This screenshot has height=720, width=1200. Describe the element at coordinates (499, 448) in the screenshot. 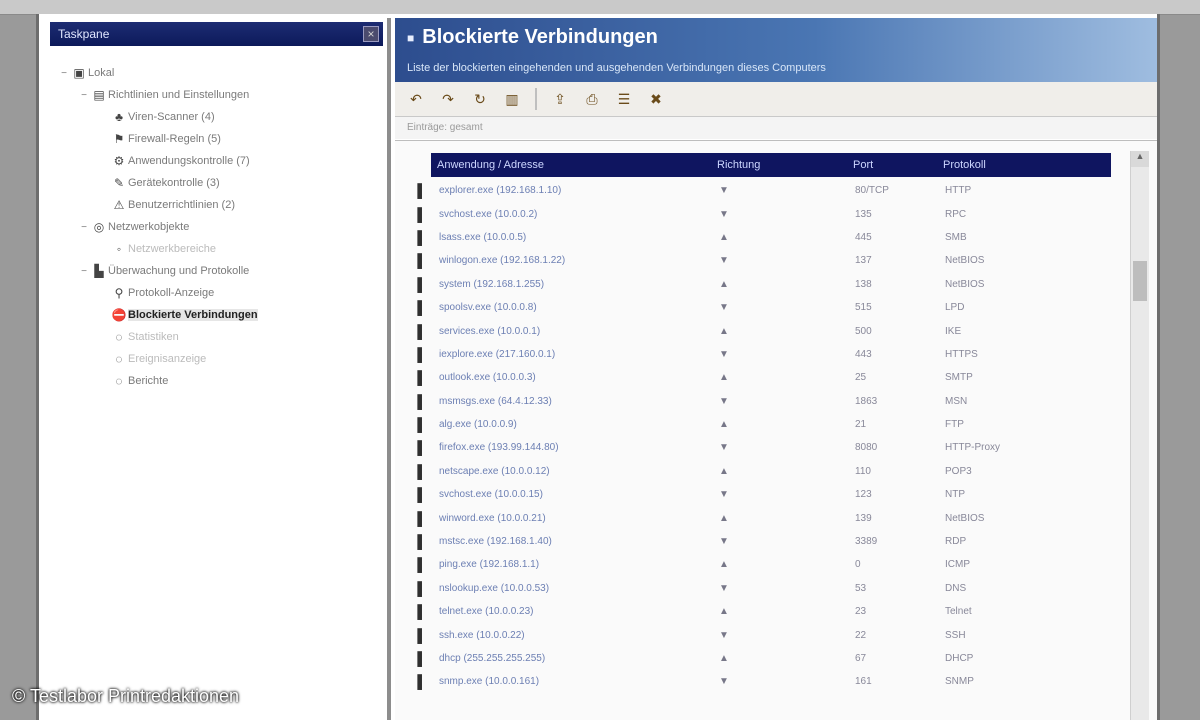

I see `cell-application: firefox.exe (193.99.144.80)` at that location.